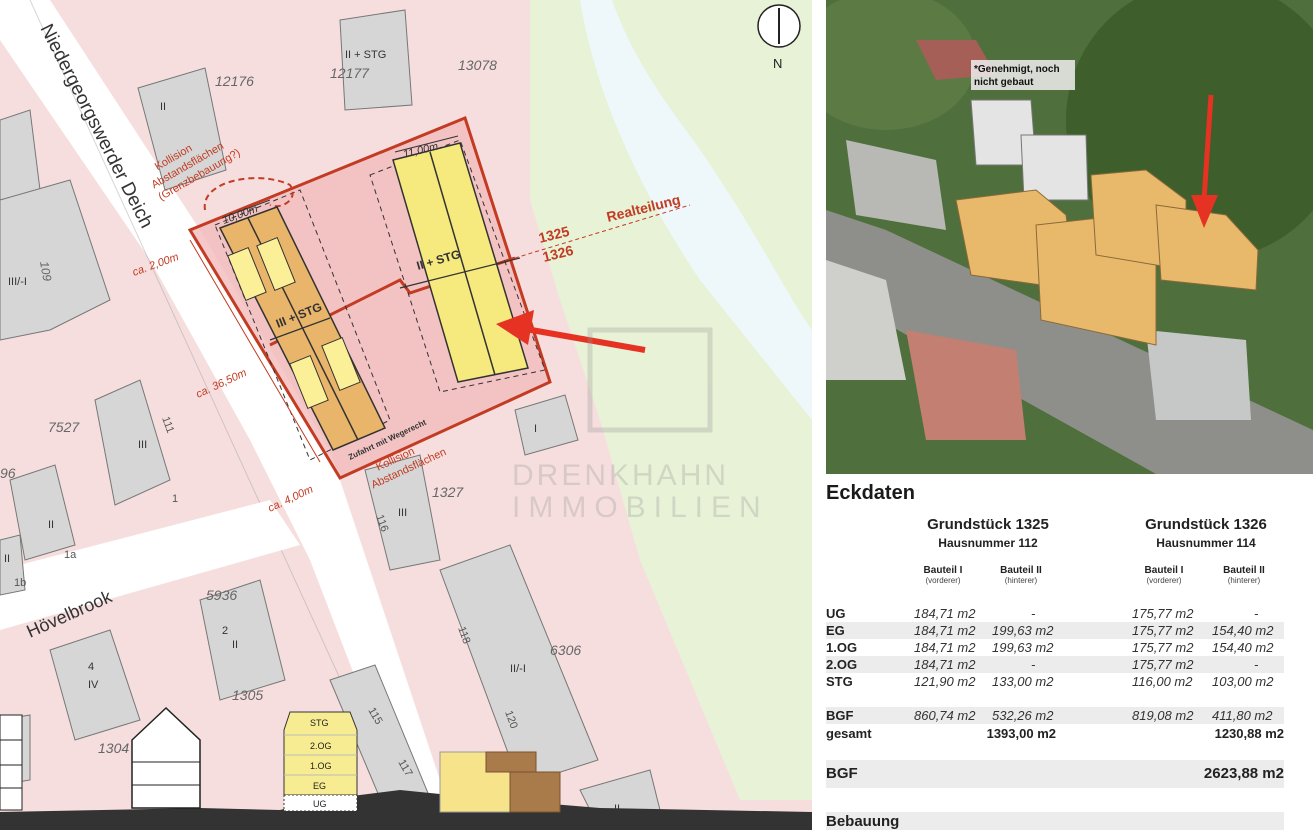  I want to click on svg-text: UG, so click(320, 804).